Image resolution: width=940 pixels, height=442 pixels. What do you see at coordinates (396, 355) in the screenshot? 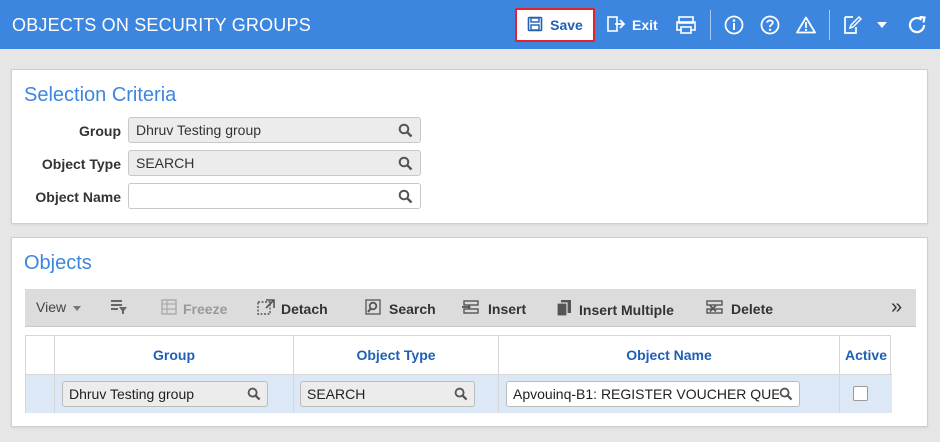
I see `column-header-object-type: Object Type` at bounding box center [396, 355].